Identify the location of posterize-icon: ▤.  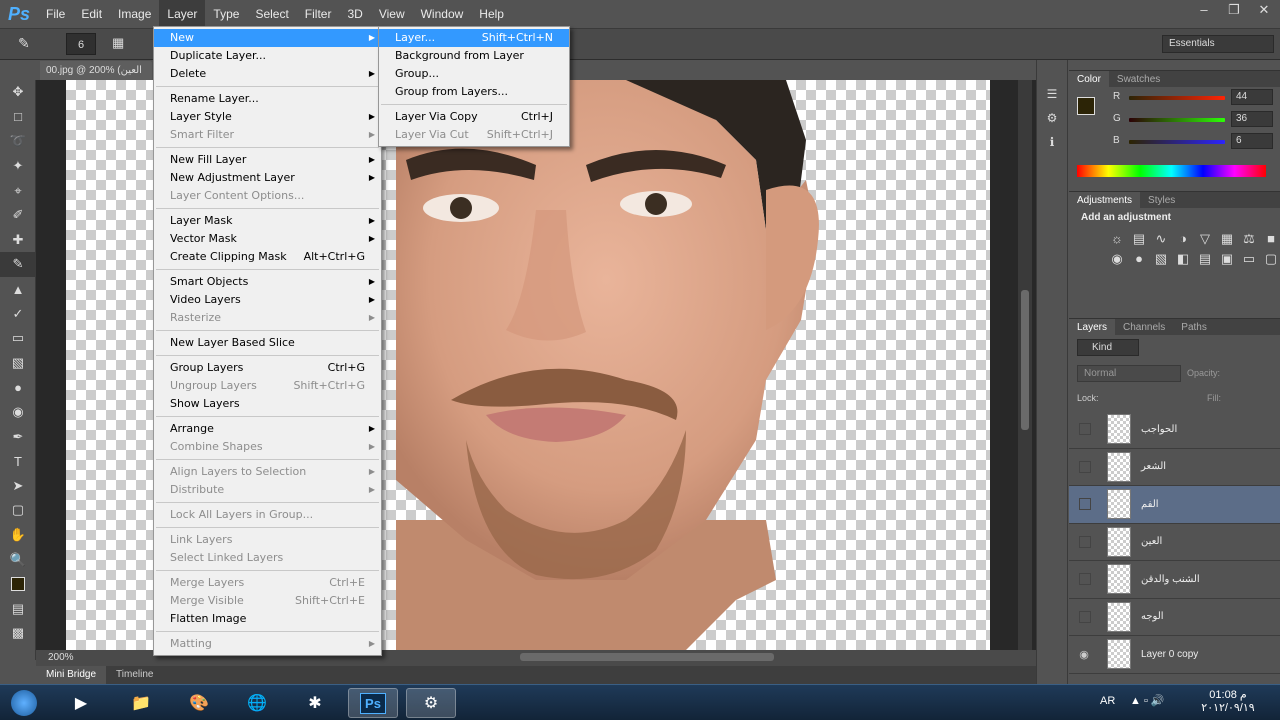
(1205, 259).